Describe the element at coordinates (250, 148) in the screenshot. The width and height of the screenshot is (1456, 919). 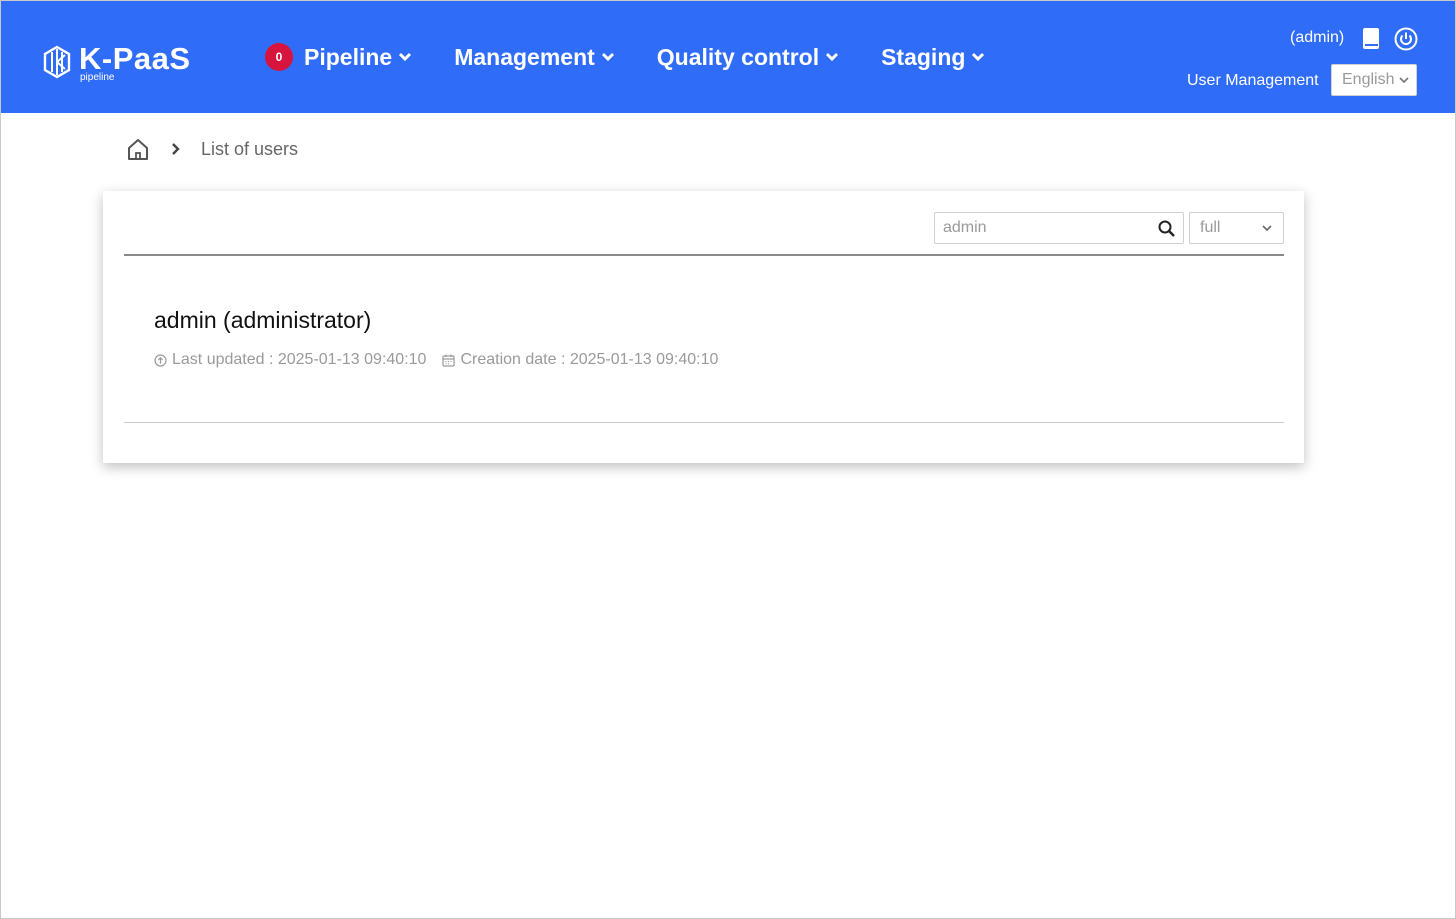
I see `breadcrumb-current: List of users` at that location.